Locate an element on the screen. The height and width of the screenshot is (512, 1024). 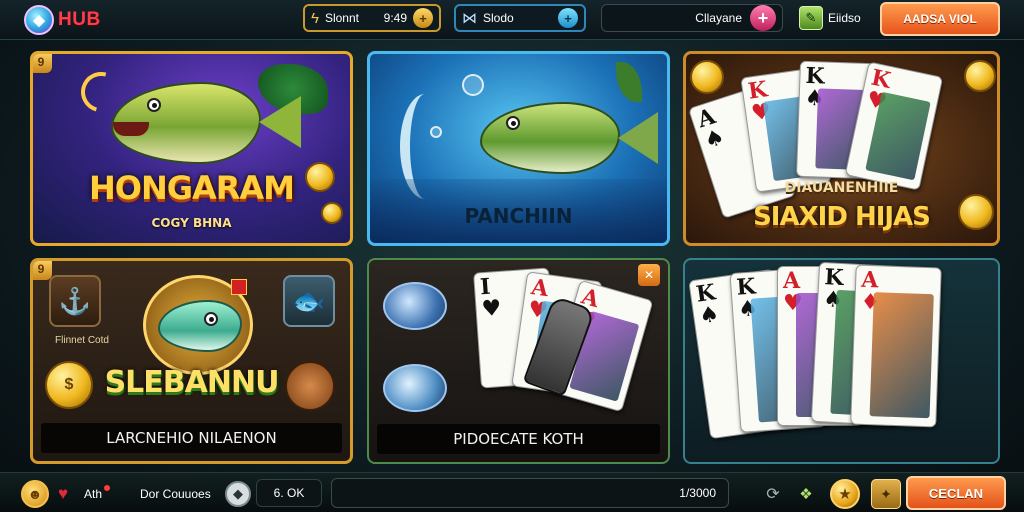
playing-card: A ♦ is located at coordinates (896, 346).